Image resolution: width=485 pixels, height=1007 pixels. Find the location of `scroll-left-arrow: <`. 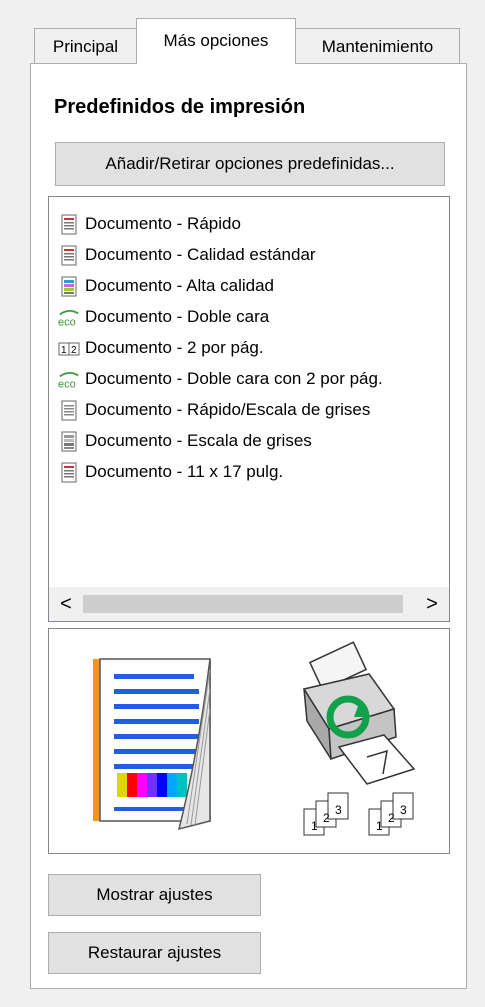

scroll-left-arrow: < is located at coordinates (66, 604).